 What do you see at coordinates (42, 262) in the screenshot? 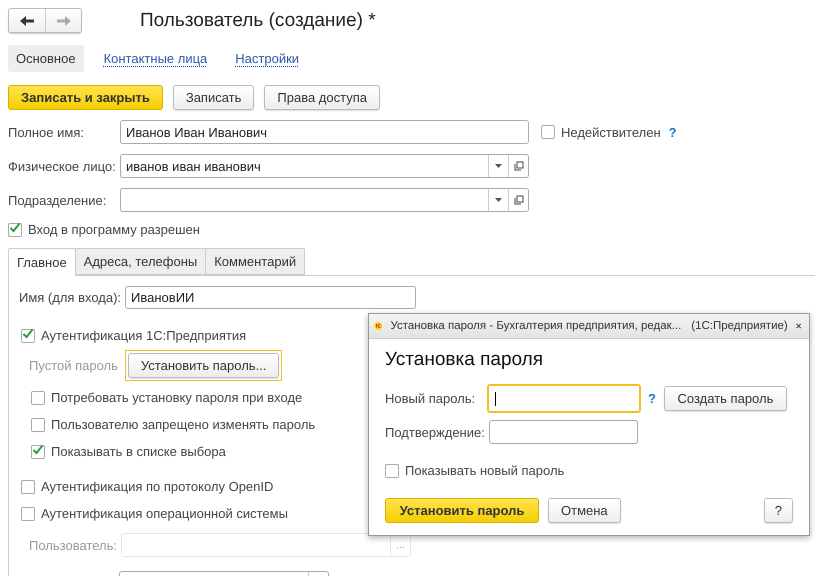
I see `tab: Главное` at bounding box center [42, 262].